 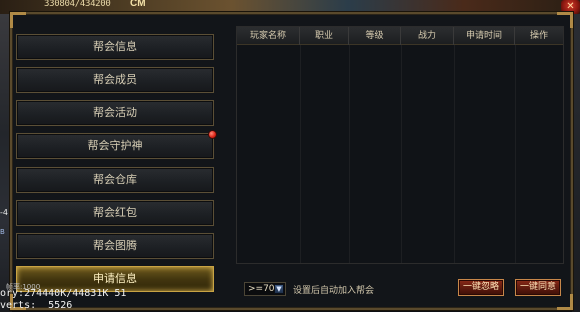 What do you see at coordinates (538, 36) in the screenshot?
I see `column-header-action: 操作` at bounding box center [538, 36].